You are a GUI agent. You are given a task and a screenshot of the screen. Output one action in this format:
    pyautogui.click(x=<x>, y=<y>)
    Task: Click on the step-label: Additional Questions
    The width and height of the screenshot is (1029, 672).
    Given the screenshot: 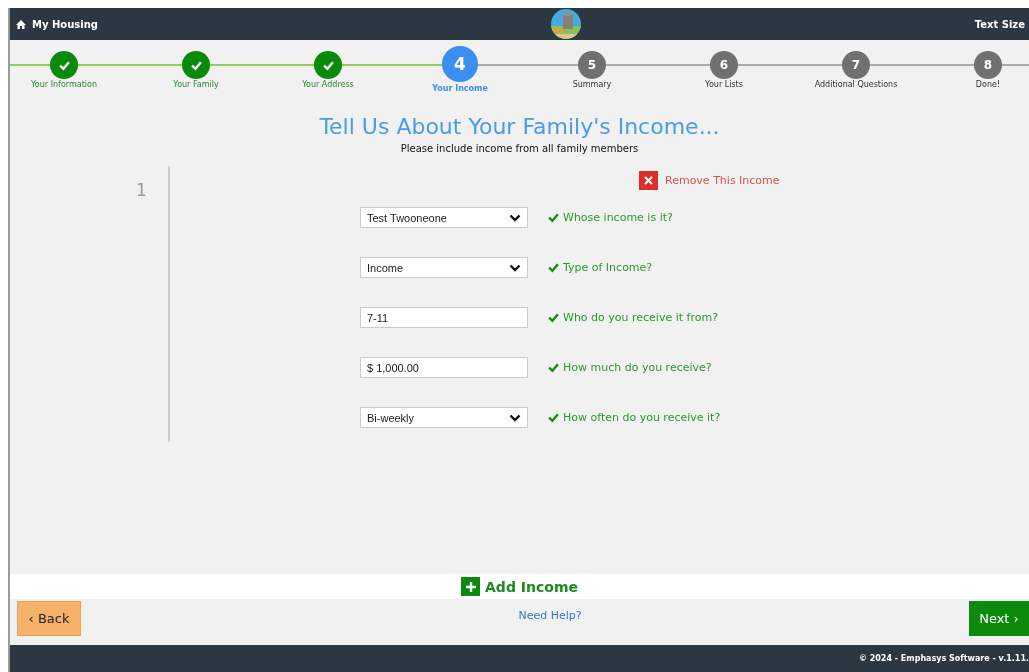 What is the action you would take?
    pyautogui.click(x=856, y=84)
    